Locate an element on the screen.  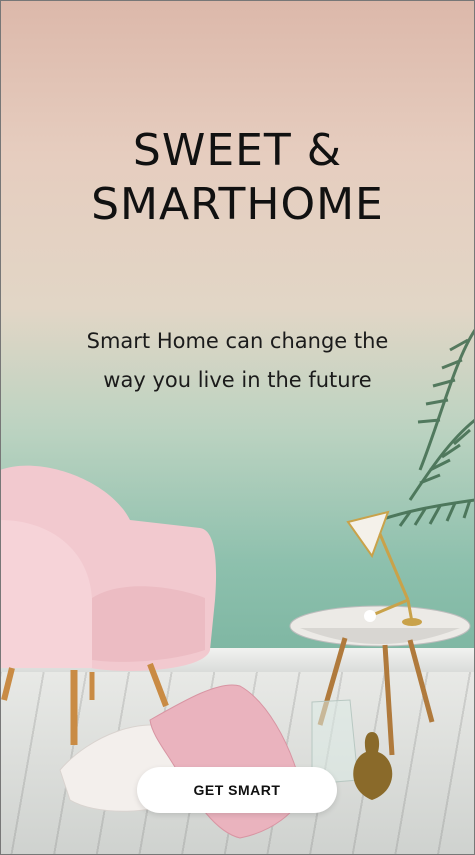
subtitle-line-1: Smart Home can change the is located at coordinates (237, 341).